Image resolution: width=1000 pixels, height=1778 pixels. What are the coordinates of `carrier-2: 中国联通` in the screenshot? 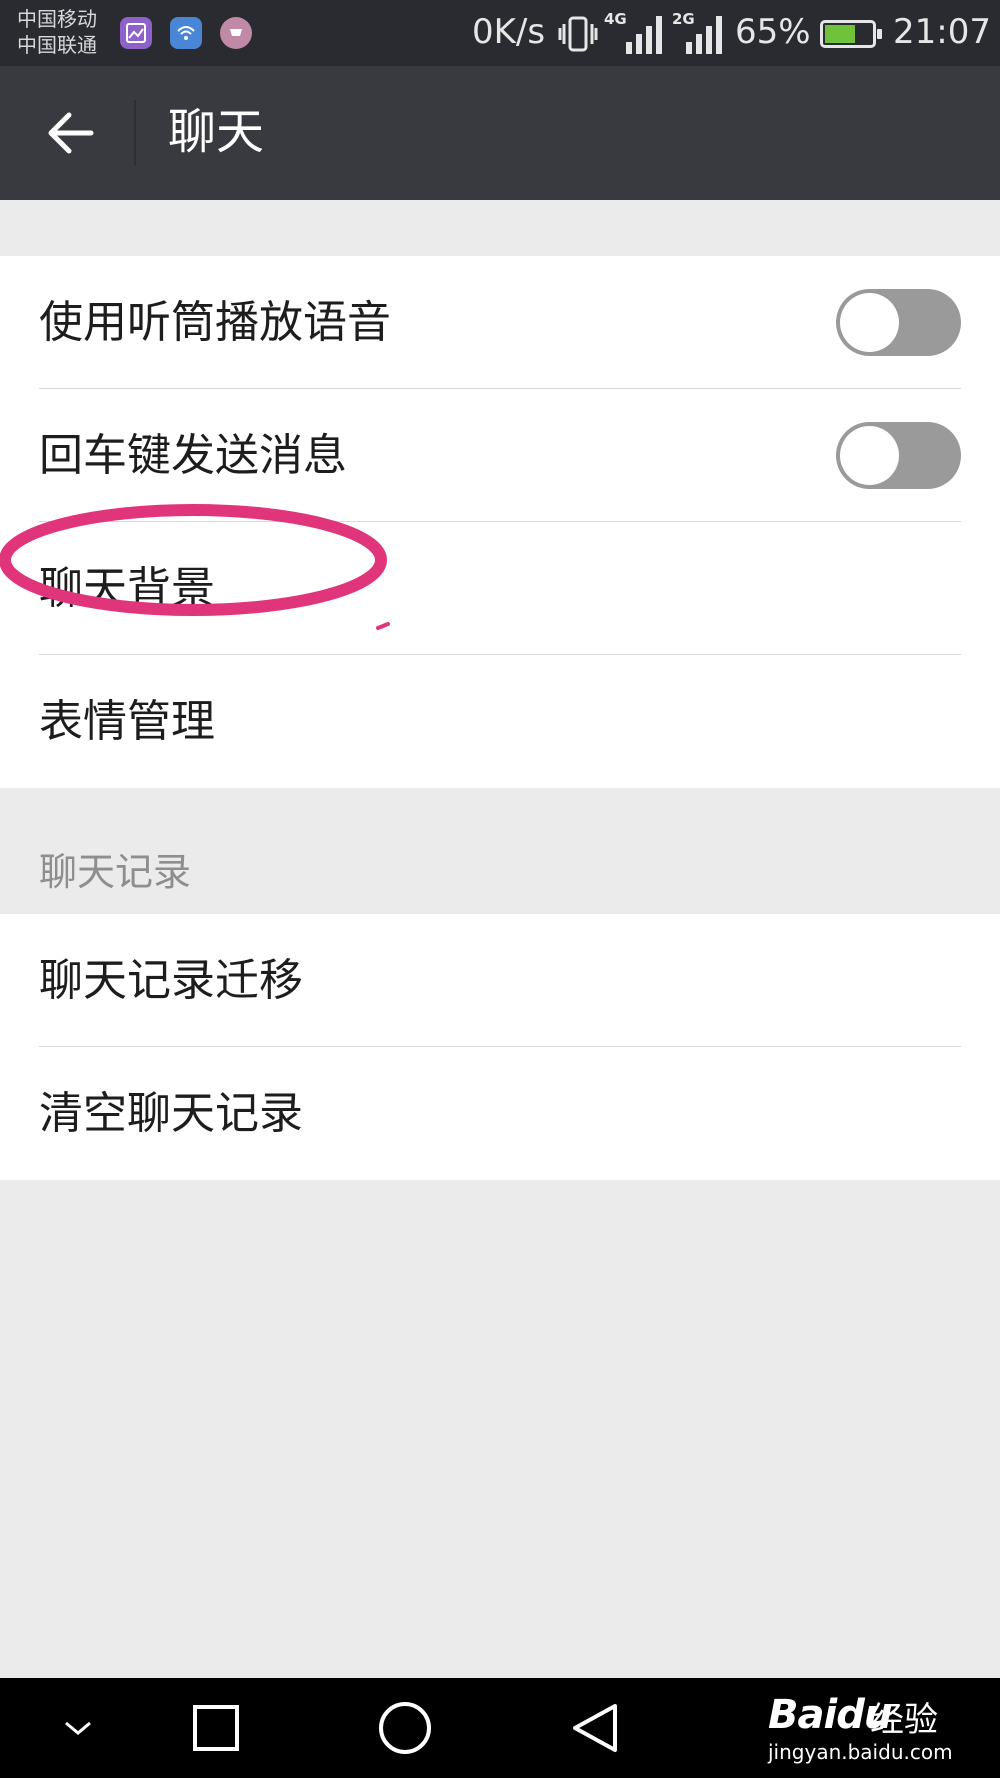 It's located at (57, 45).